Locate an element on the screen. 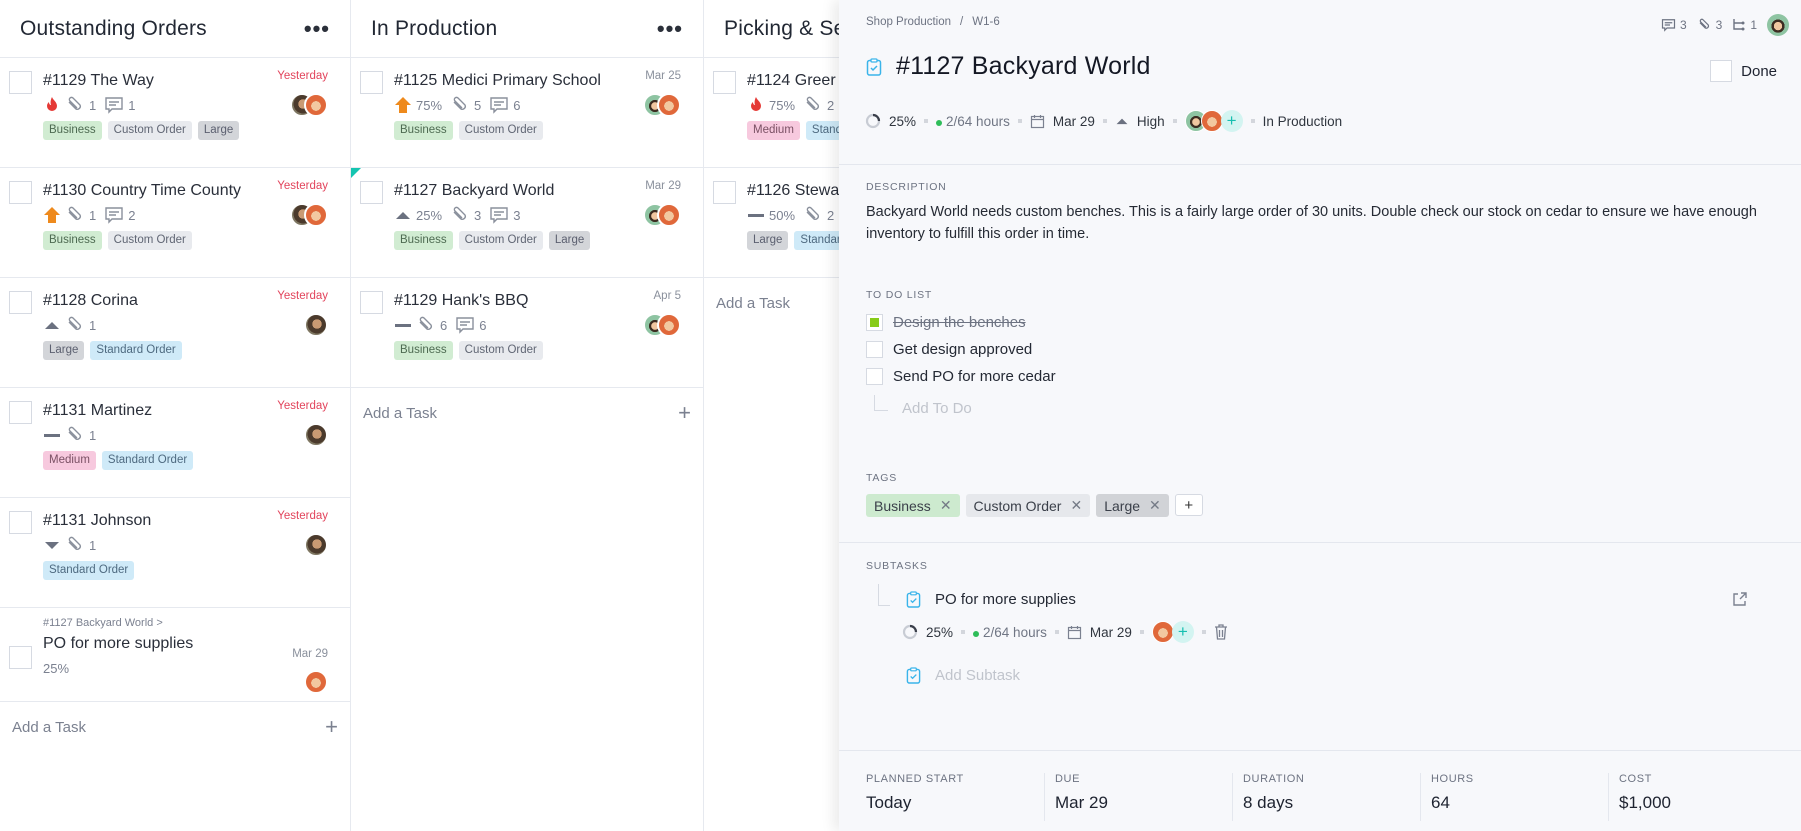  field-value: Mar 29 is located at coordinates (1081, 802).